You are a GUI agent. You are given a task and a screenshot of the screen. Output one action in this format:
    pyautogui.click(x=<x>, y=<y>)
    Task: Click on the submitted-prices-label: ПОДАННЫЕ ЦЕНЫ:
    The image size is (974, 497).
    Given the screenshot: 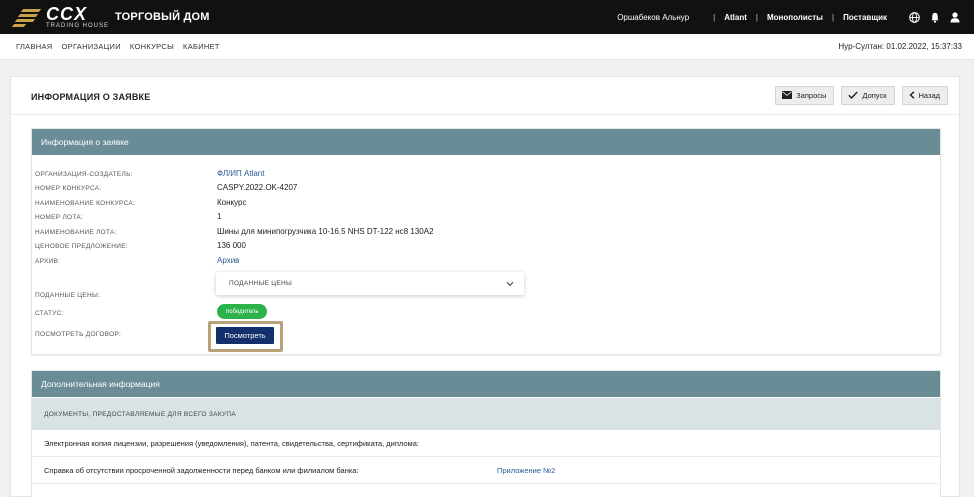 What is the action you would take?
    pyautogui.click(x=68, y=295)
    